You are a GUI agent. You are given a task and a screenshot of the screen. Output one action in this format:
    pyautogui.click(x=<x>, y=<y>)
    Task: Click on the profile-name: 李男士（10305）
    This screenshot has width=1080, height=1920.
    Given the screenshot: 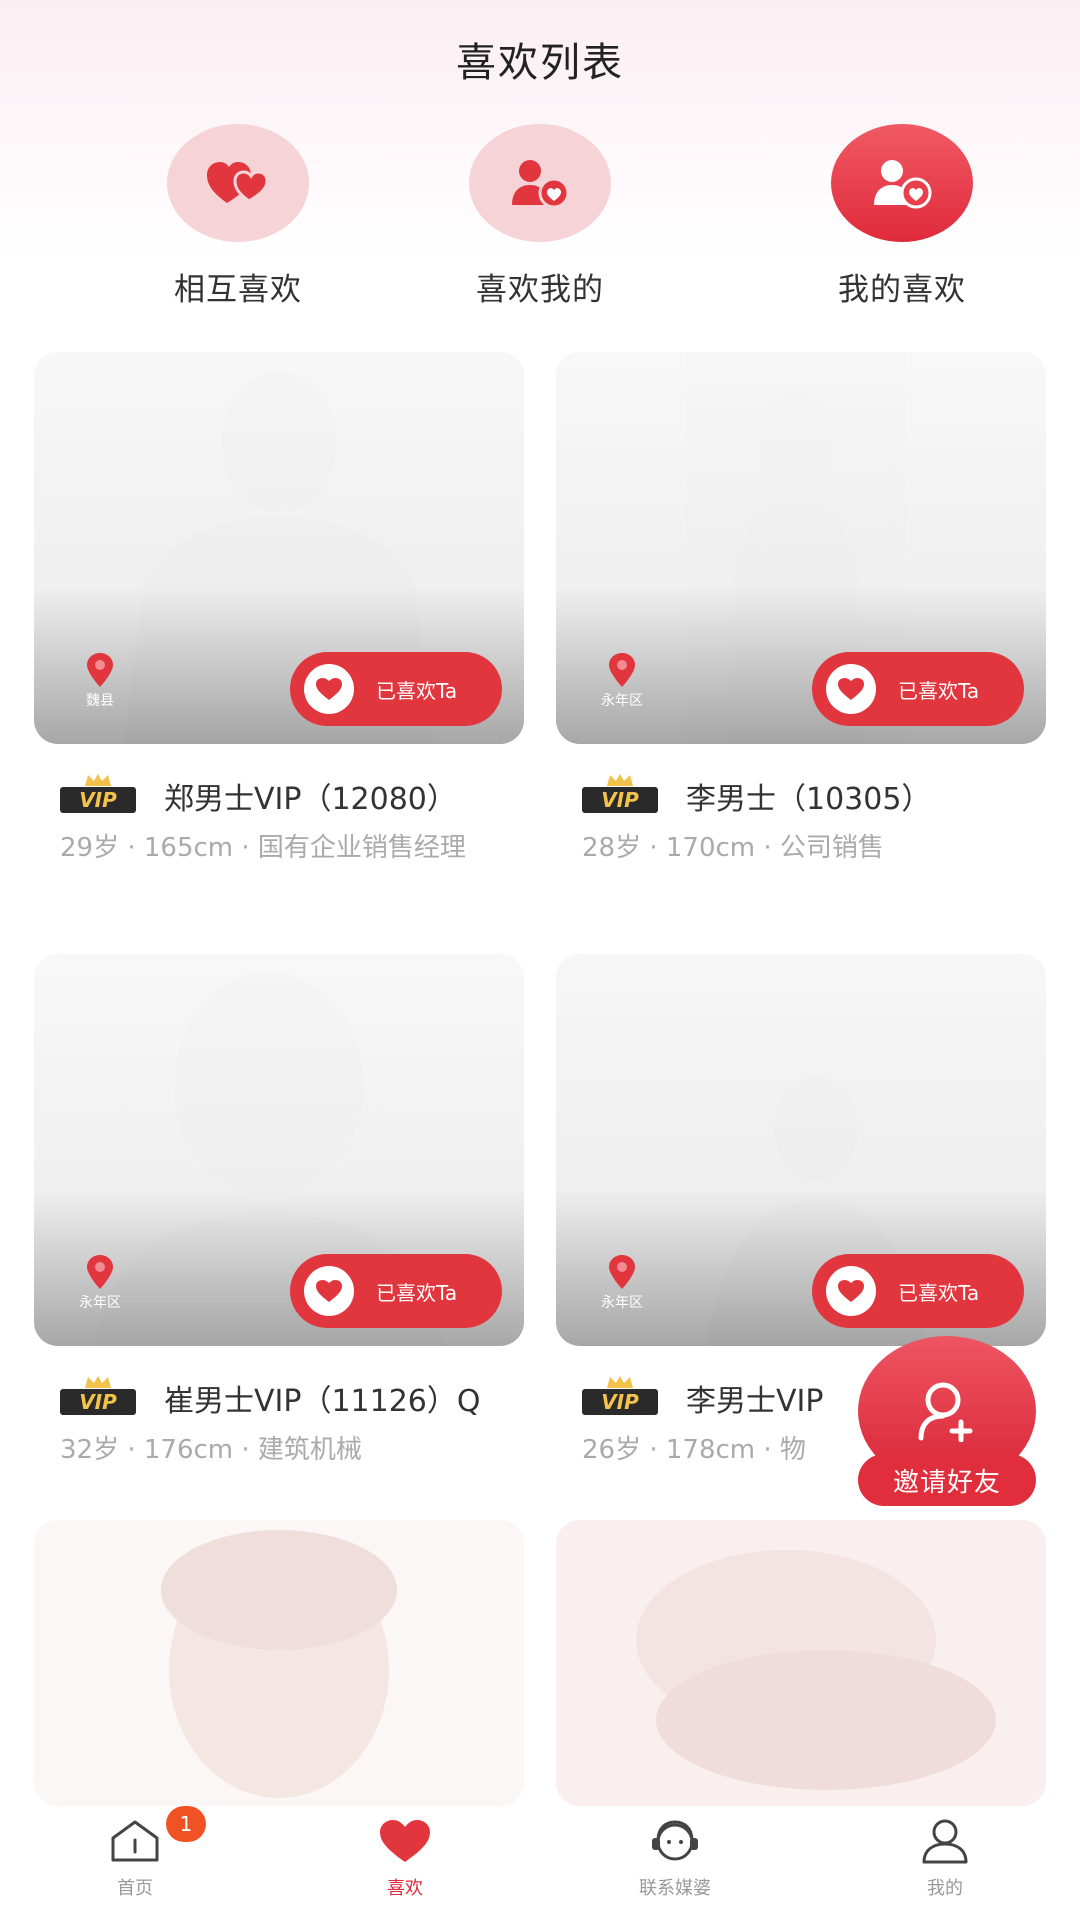 What is the action you would take?
    pyautogui.click(x=809, y=799)
    